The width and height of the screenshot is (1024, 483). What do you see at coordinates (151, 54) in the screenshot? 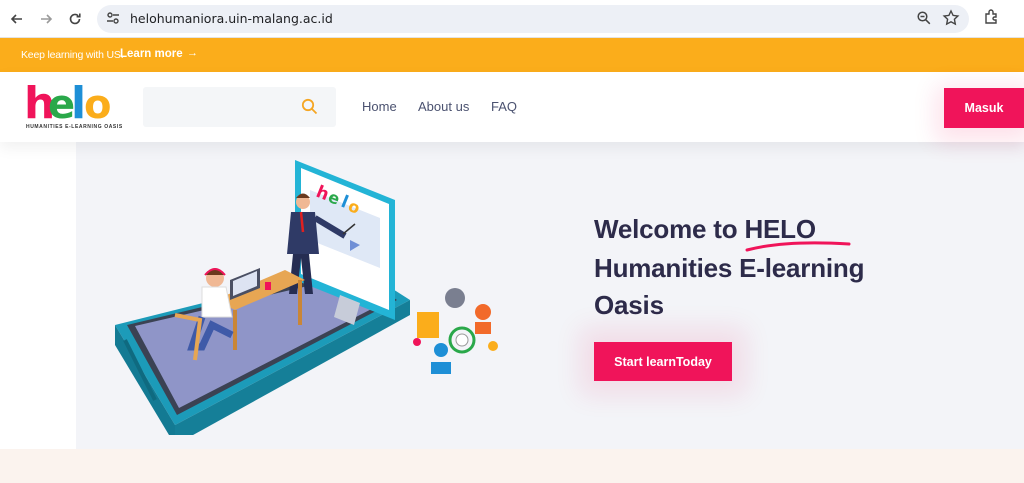
I see `learn-more-link: Learn more` at bounding box center [151, 54].